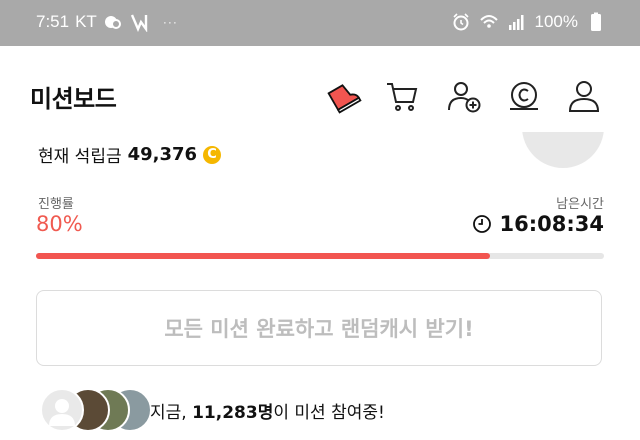  What do you see at coordinates (584, 96) in the screenshot?
I see `profile-icon` at bounding box center [584, 96].